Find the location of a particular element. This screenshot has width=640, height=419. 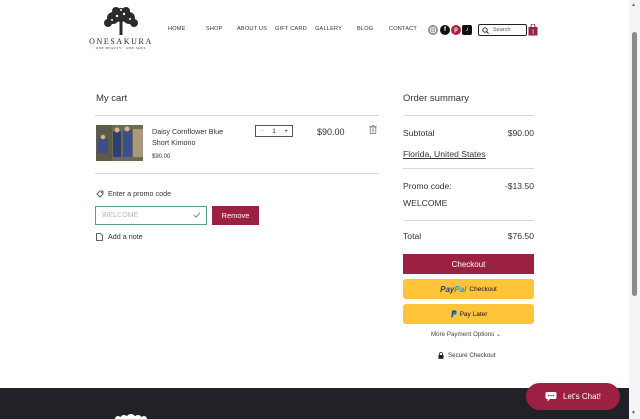

pinterest-icon: p is located at coordinates (456, 30).